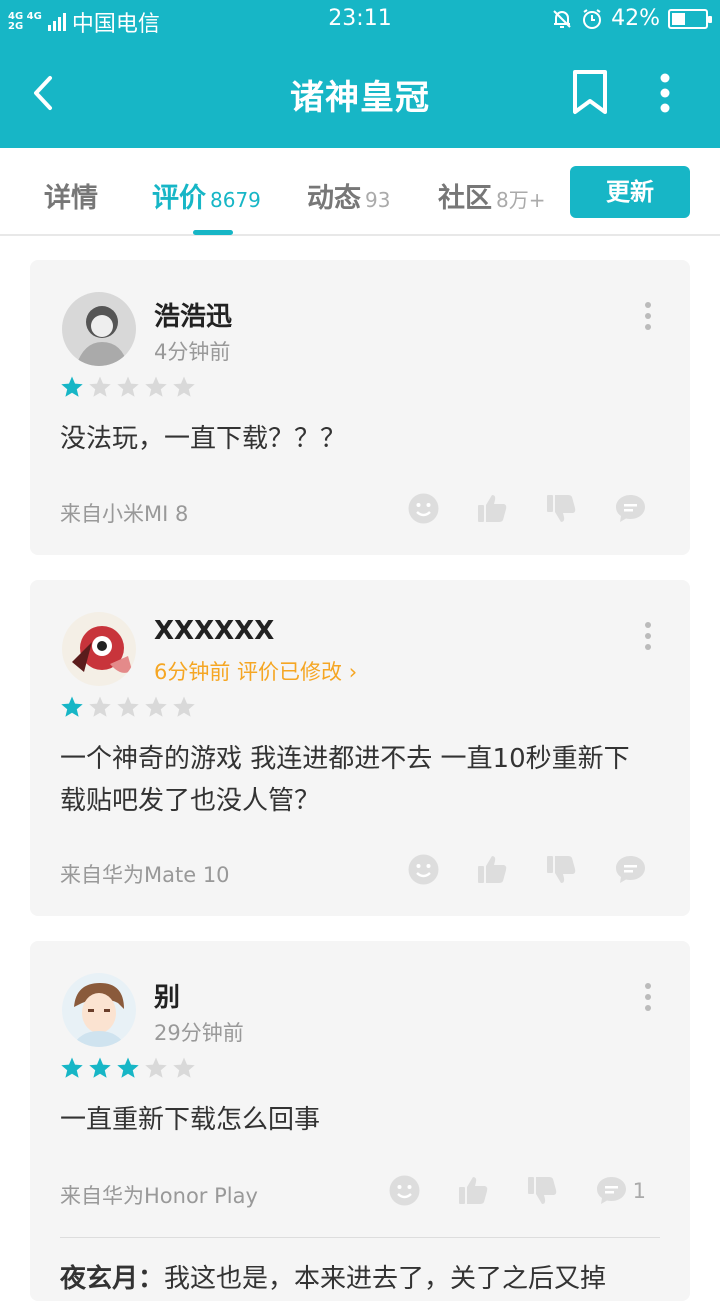  What do you see at coordinates (353, 672) in the screenshot?
I see `chevron-right-icon: ›` at bounding box center [353, 672].